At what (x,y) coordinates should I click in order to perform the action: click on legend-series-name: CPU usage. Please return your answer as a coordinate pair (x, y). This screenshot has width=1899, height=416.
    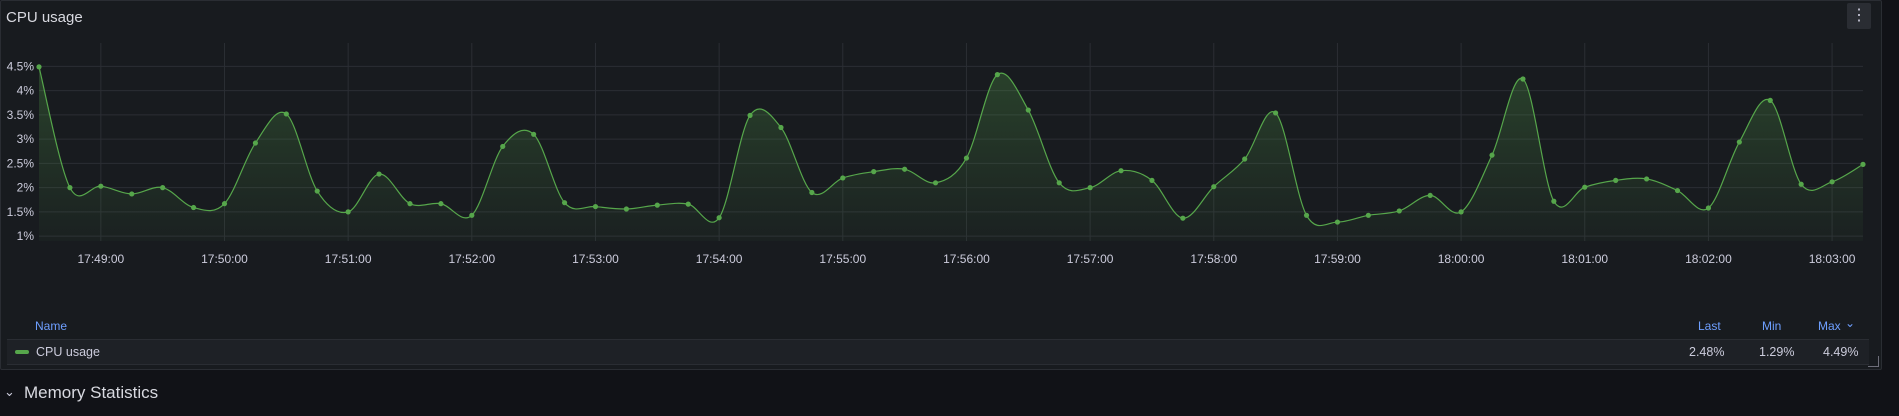
    Looking at the image, I should click on (68, 352).